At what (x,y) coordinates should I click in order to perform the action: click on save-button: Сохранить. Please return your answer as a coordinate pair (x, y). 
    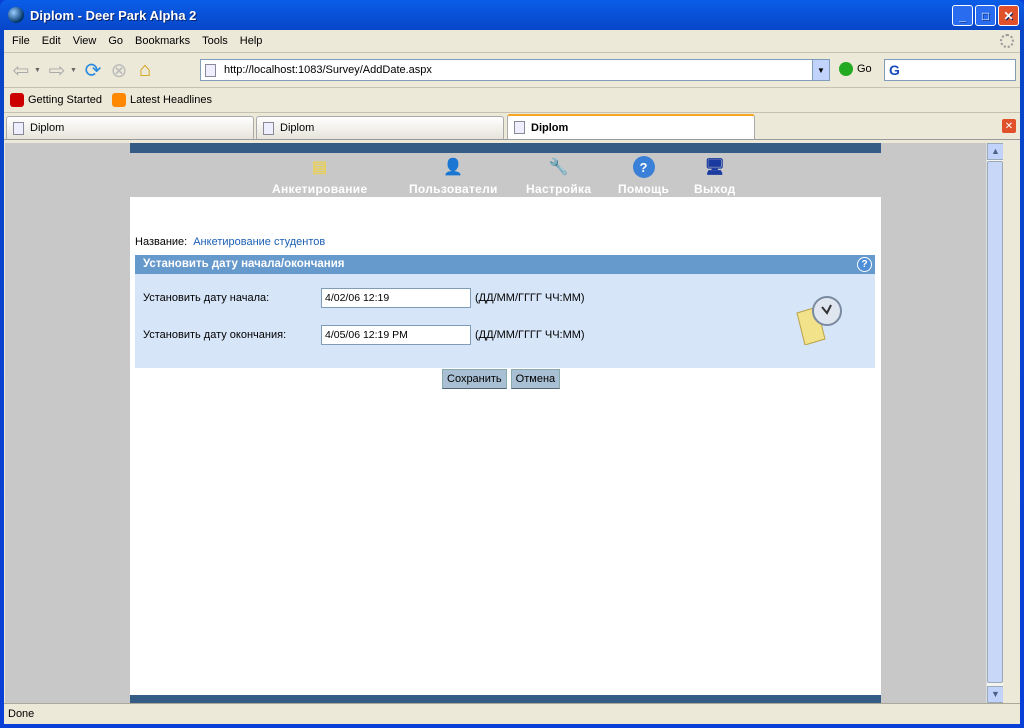
    Looking at the image, I should click on (474, 379).